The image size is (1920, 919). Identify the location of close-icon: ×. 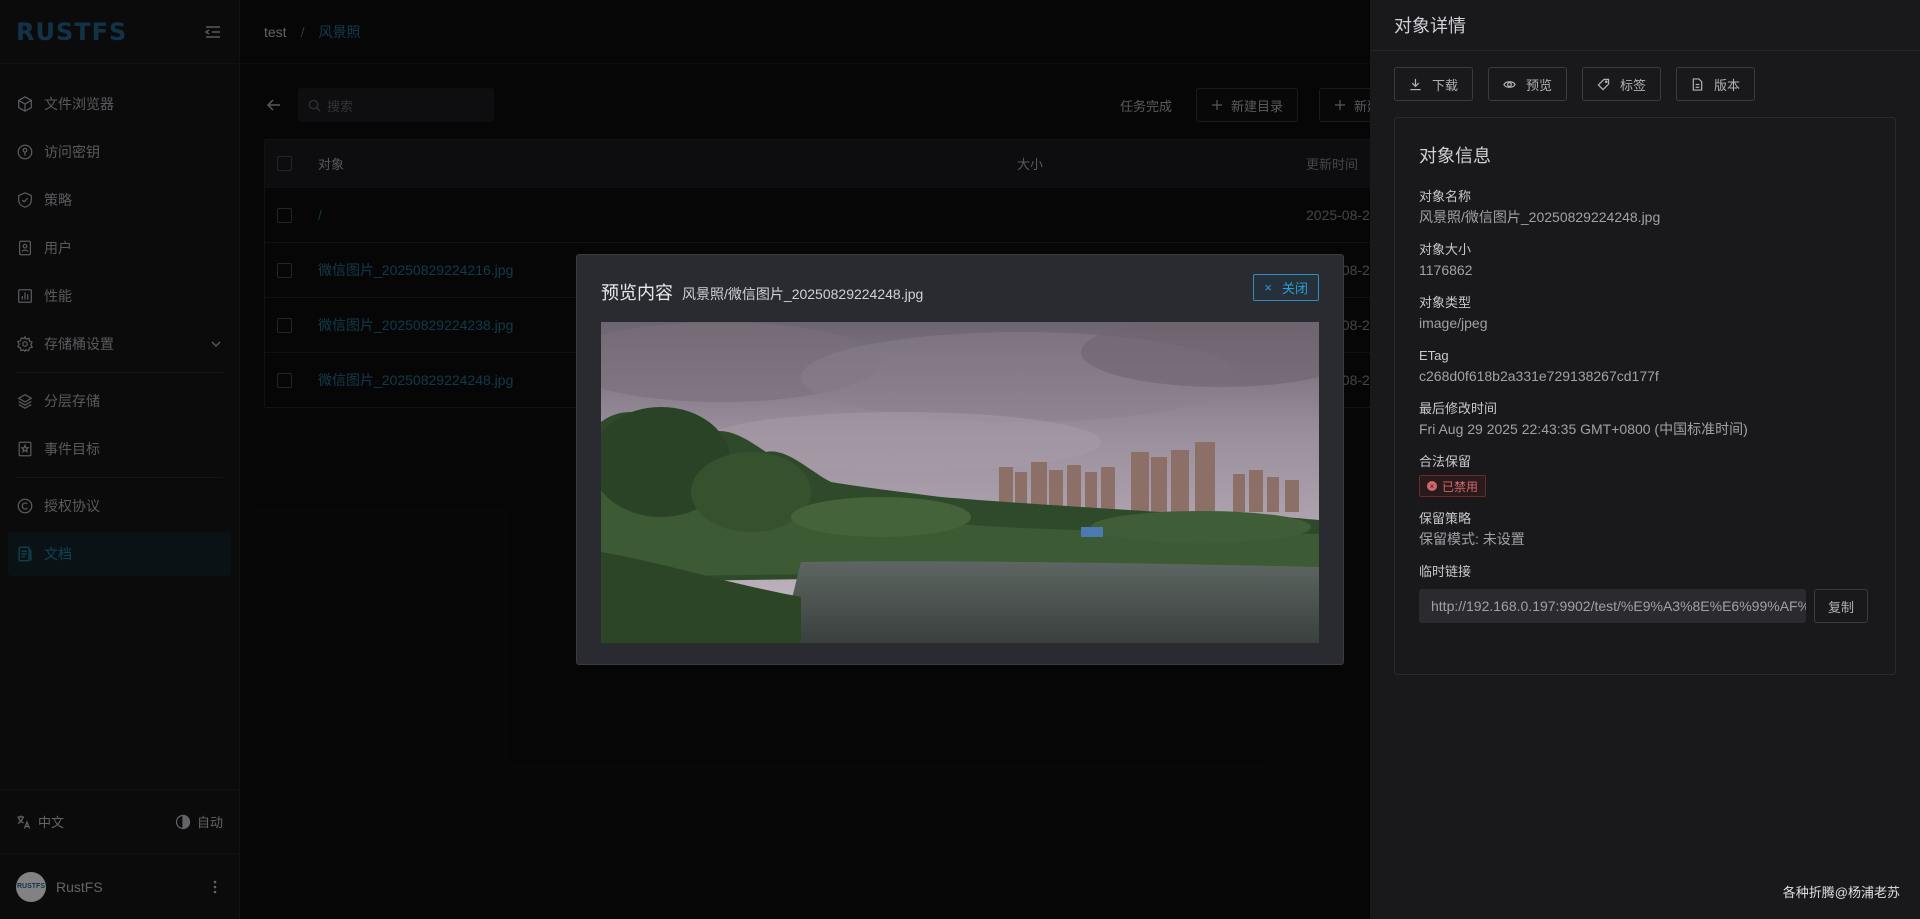
(1268, 287).